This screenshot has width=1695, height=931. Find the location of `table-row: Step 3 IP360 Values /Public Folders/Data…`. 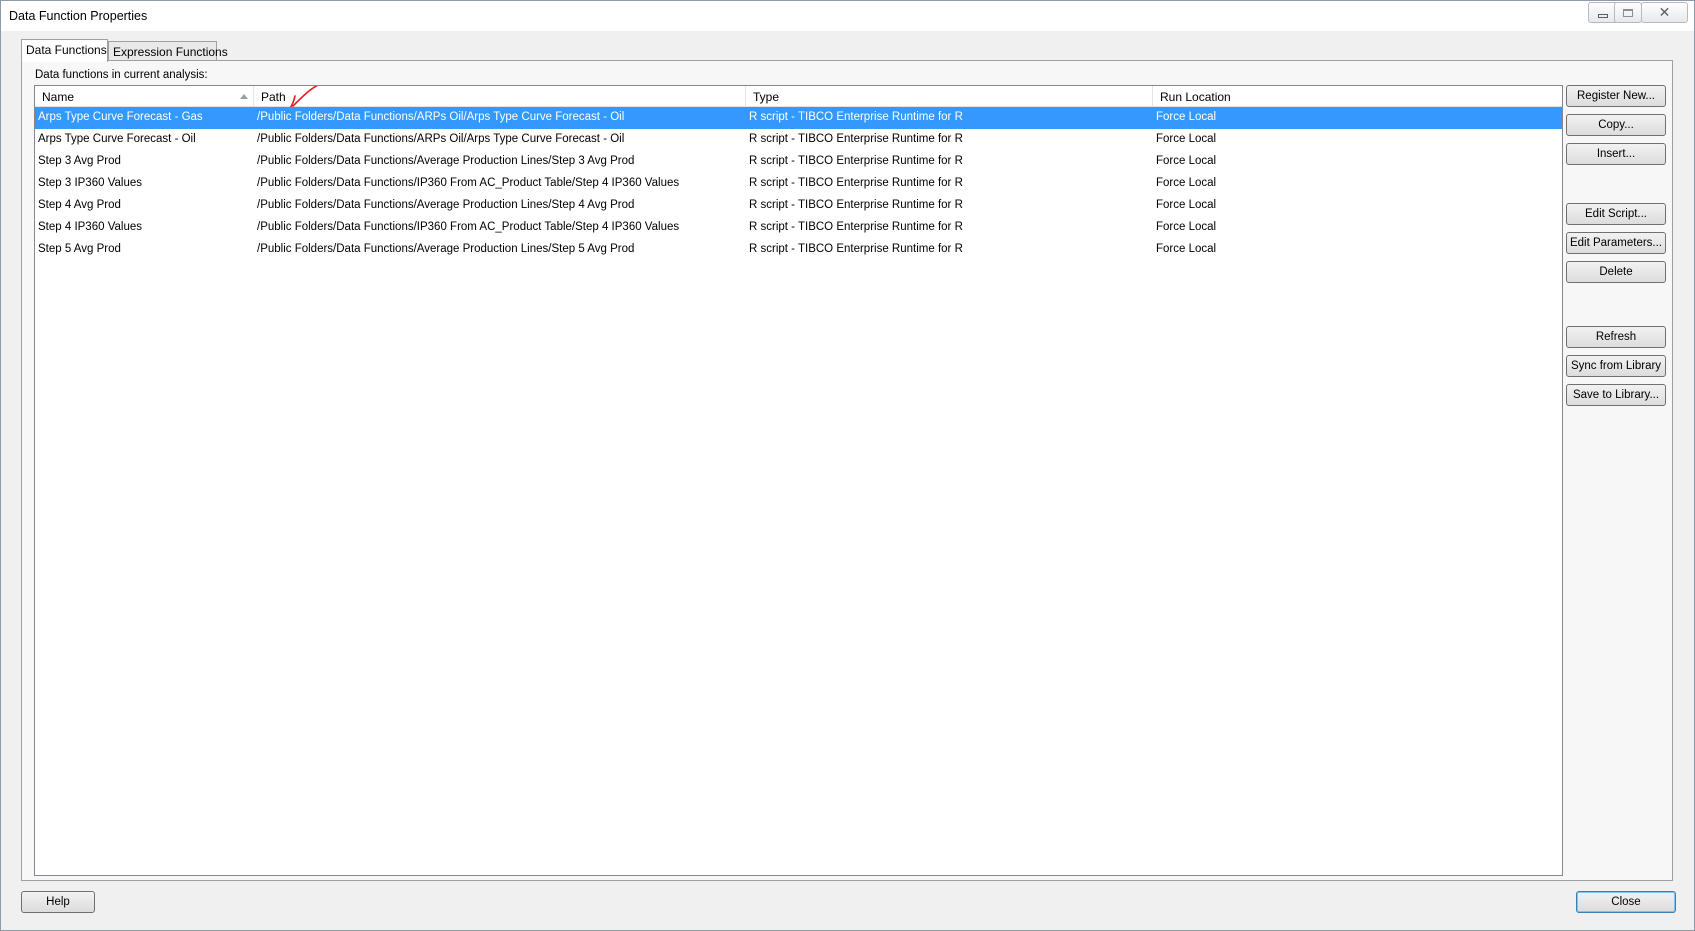

table-row: Step 3 IP360 Values /Public Folders/Data… is located at coordinates (798, 184).